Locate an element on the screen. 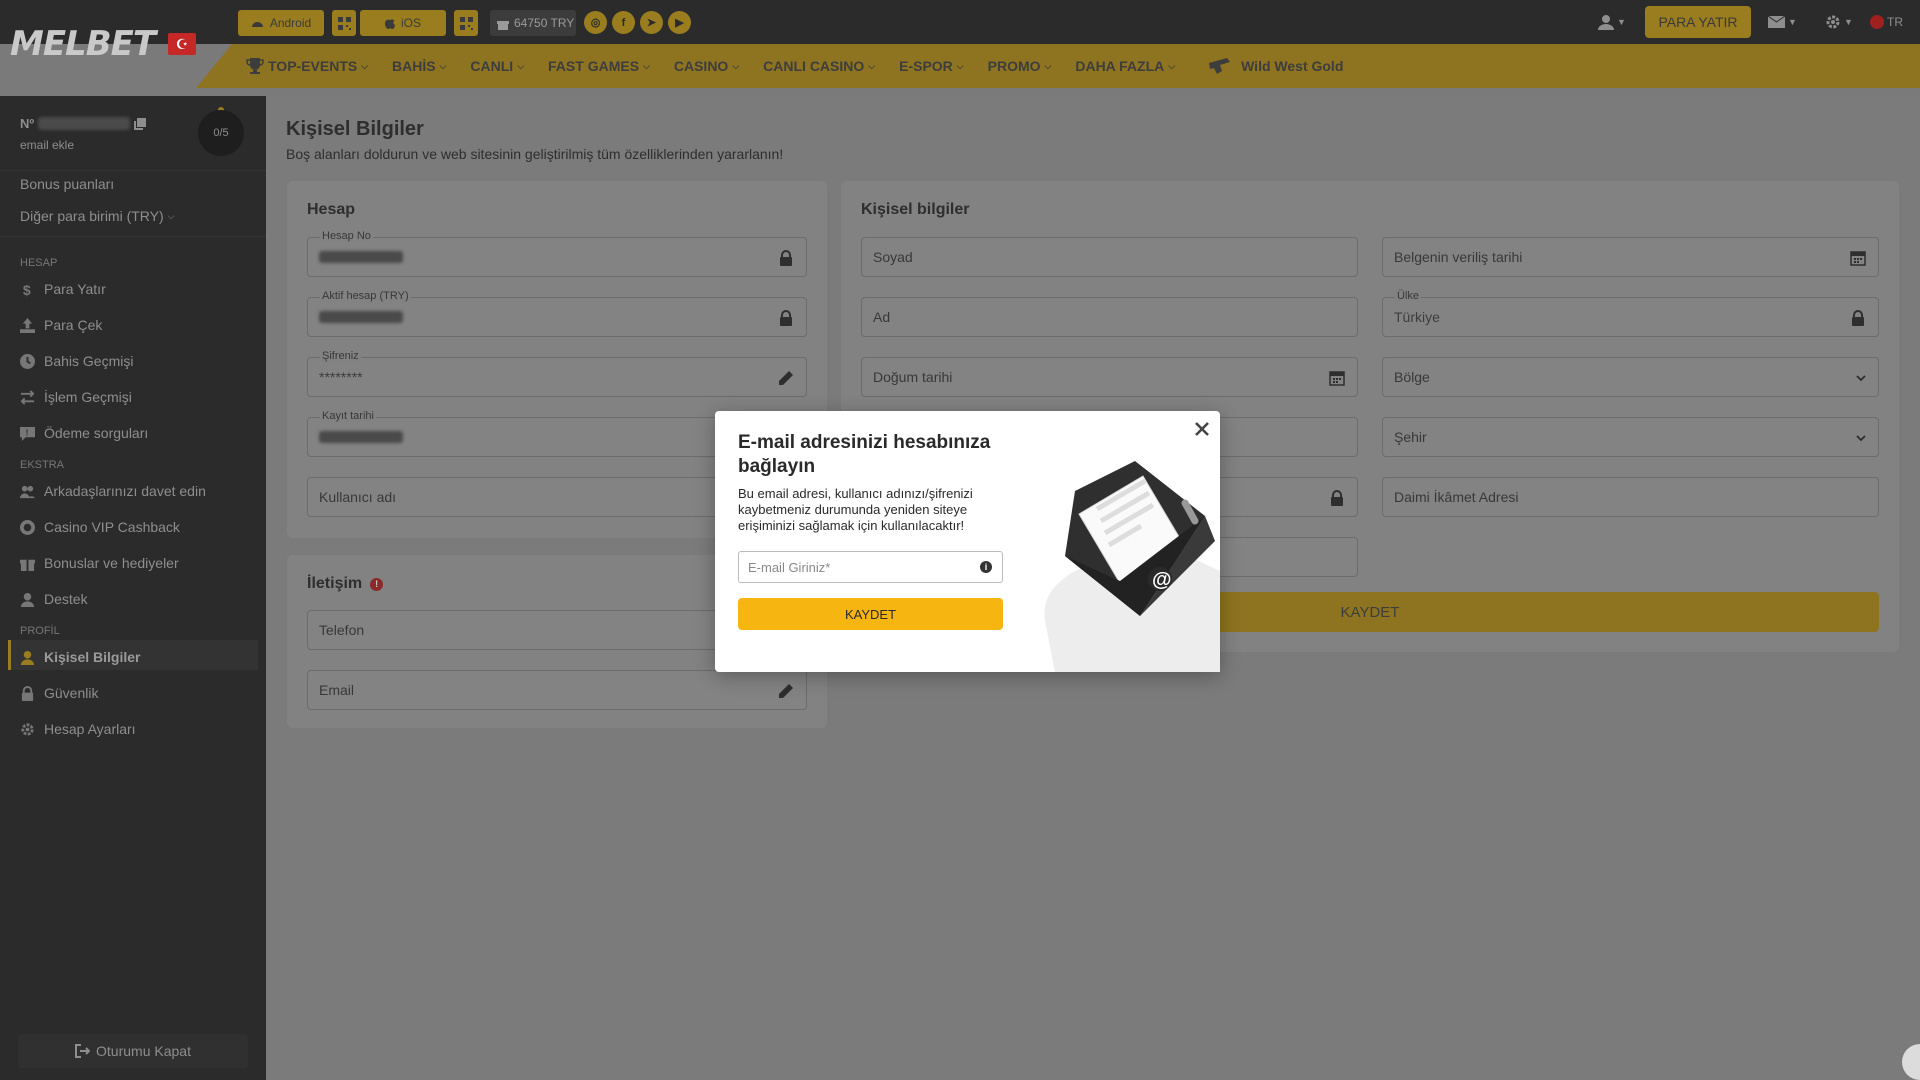  name-field: Ad is located at coordinates (1109, 317).